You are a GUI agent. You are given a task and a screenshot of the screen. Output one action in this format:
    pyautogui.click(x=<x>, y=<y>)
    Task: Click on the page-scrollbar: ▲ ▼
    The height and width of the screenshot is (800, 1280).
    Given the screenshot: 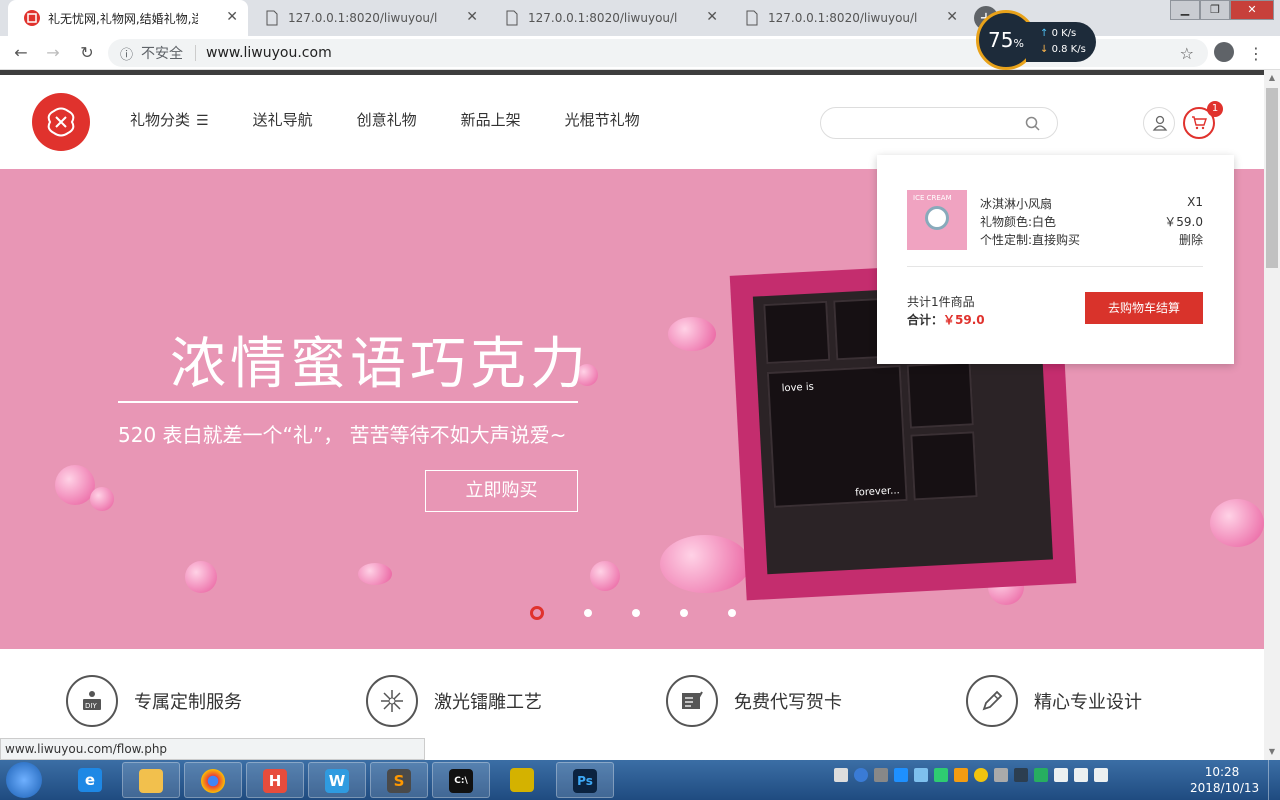 What is the action you would take?
    pyautogui.click(x=1272, y=415)
    